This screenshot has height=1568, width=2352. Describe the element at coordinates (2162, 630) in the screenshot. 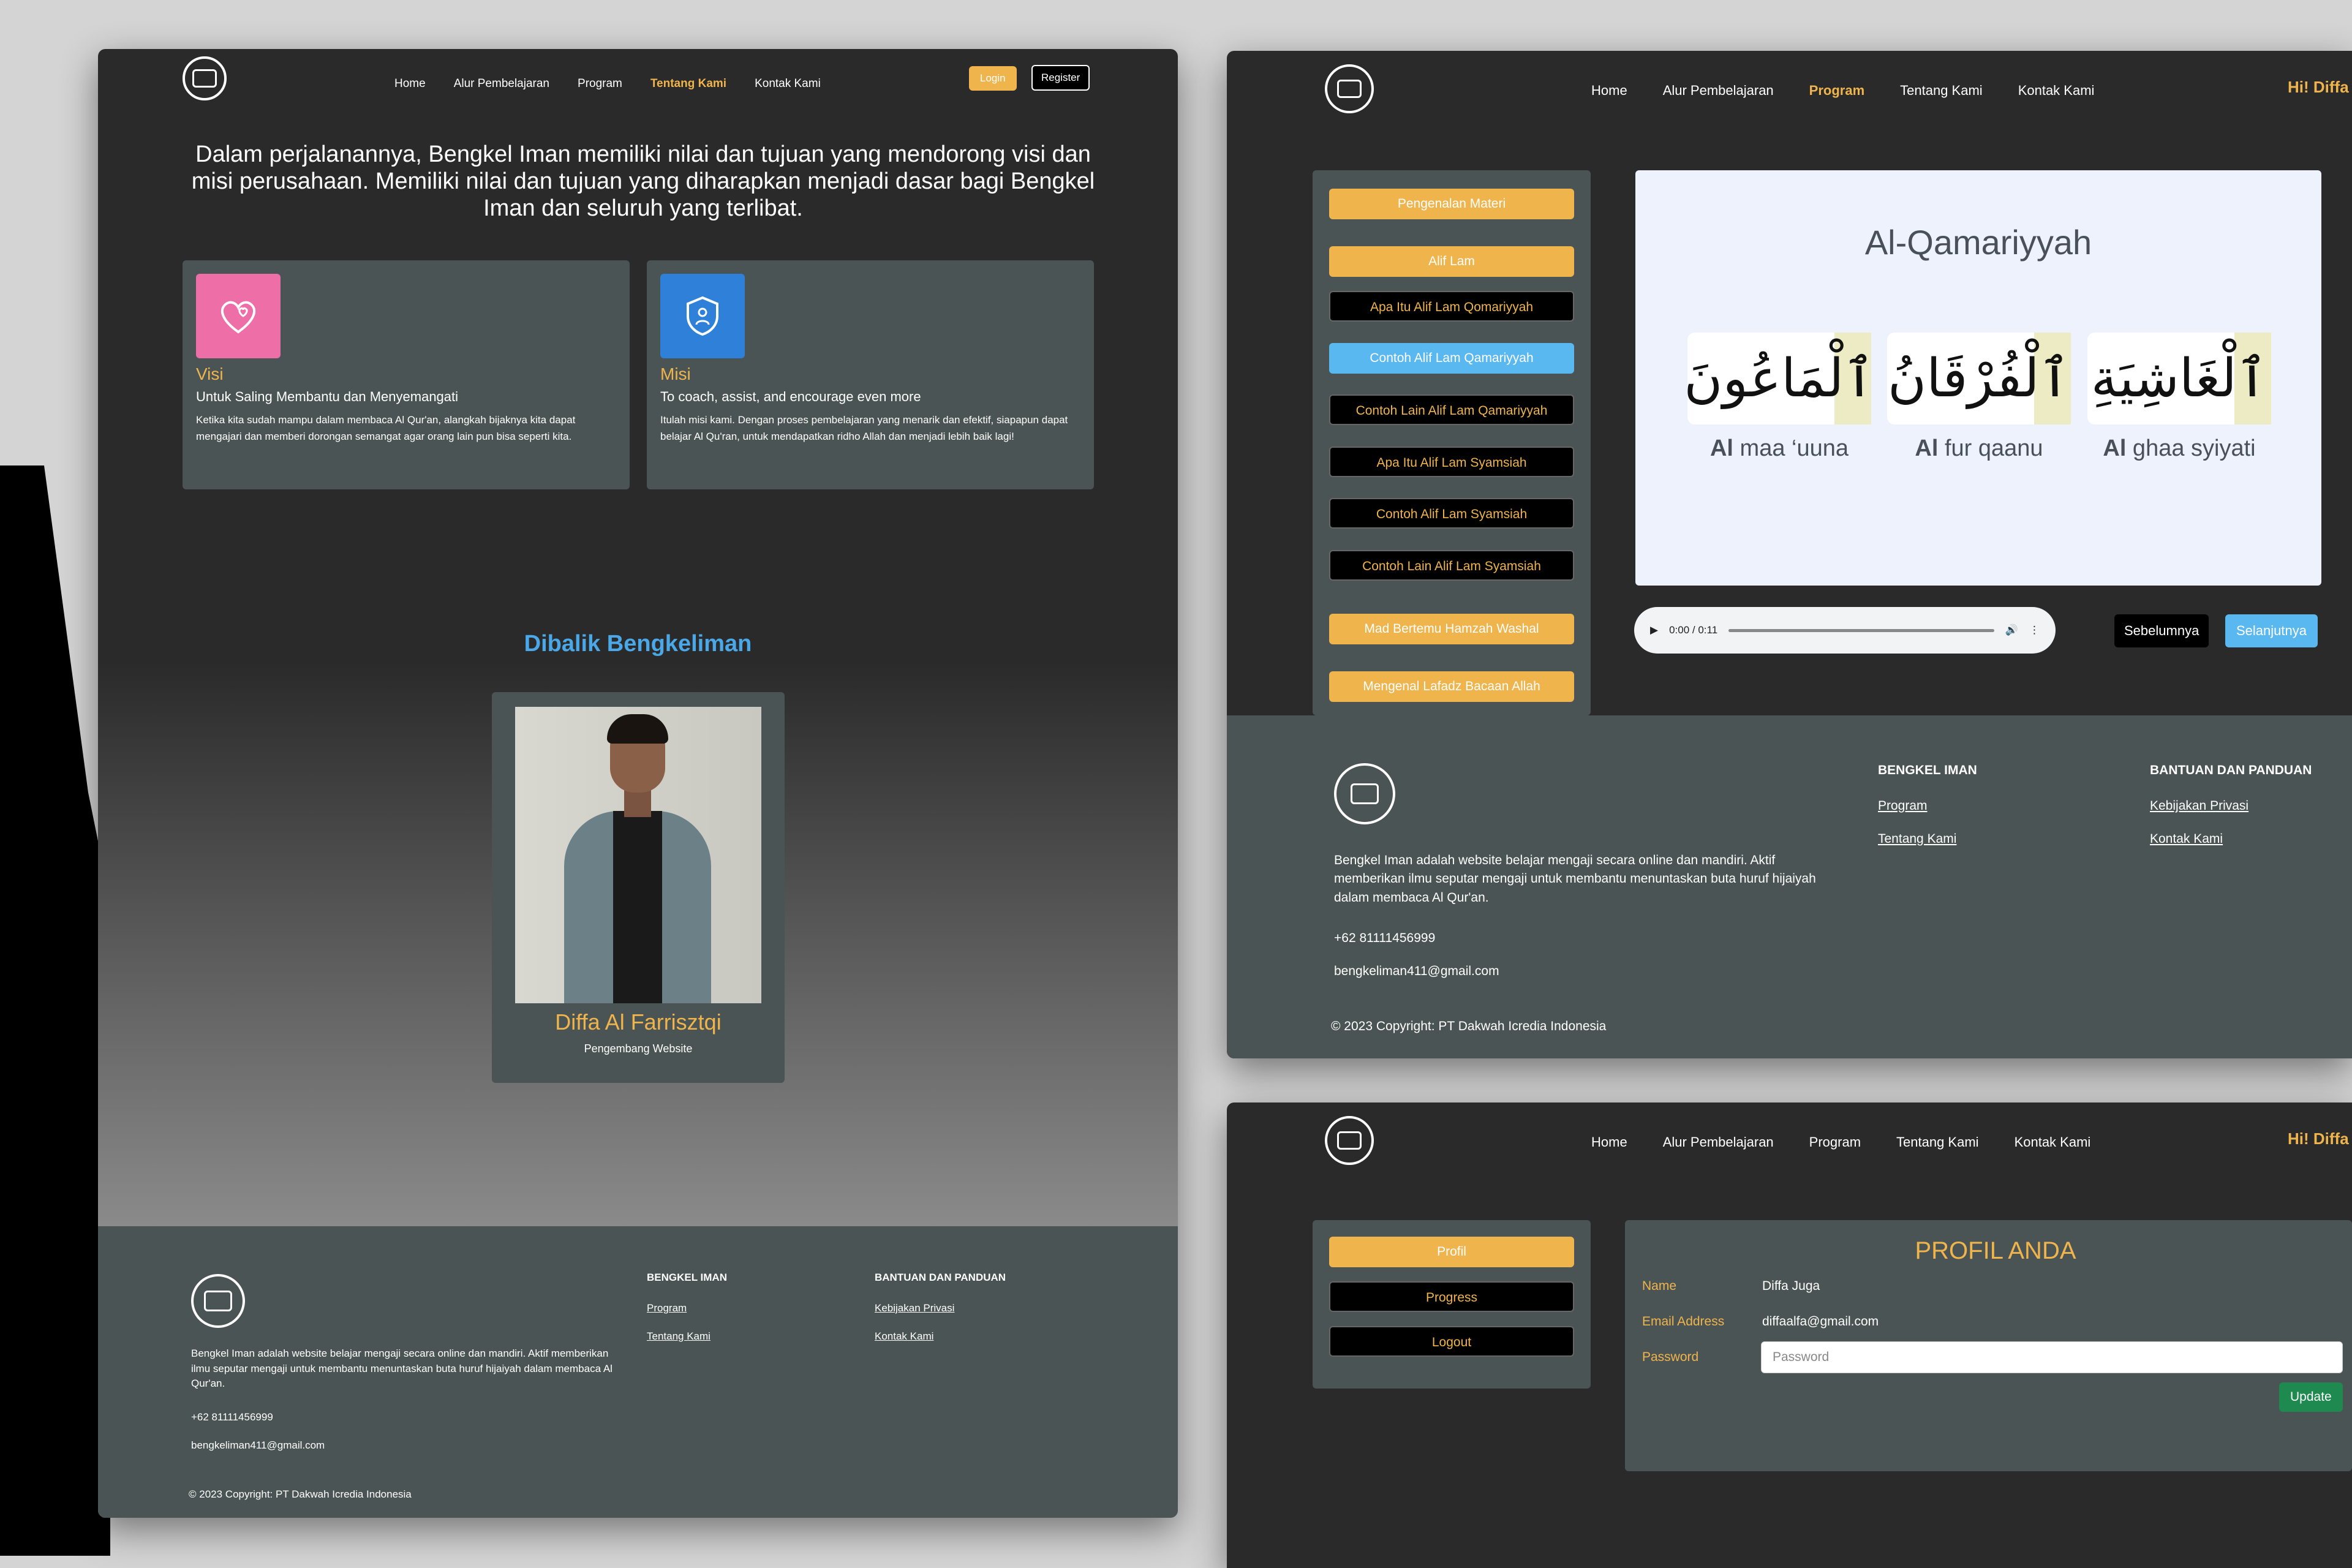

I see `previous-button: Sebelumnya` at that location.